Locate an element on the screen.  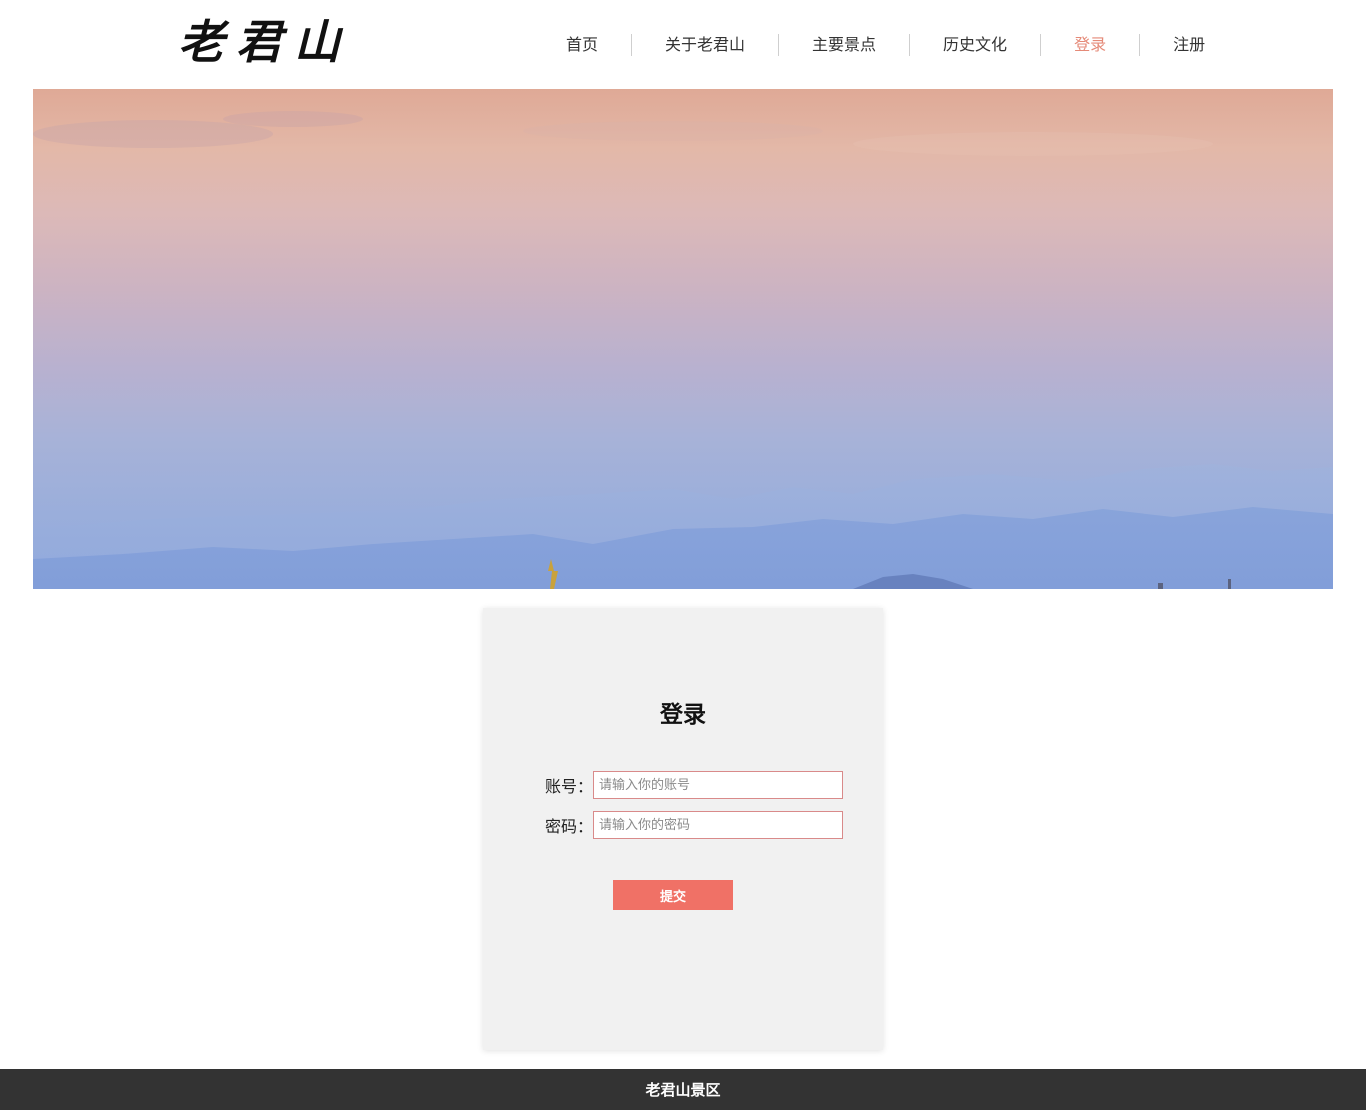
login-card: 登录 账号： 密码： 提交 is located at coordinates (683, 829).